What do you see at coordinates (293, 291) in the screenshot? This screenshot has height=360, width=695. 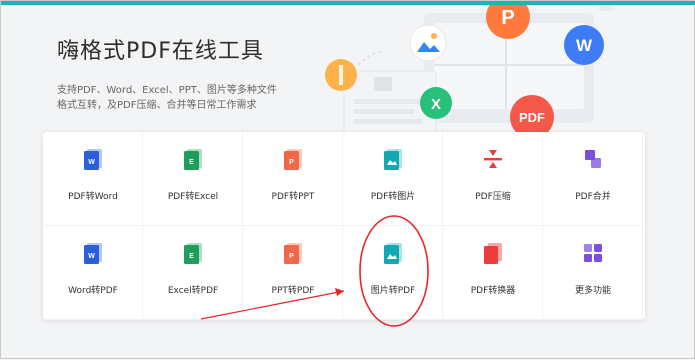 I see `tool-label: PPT转PDF` at bounding box center [293, 291].